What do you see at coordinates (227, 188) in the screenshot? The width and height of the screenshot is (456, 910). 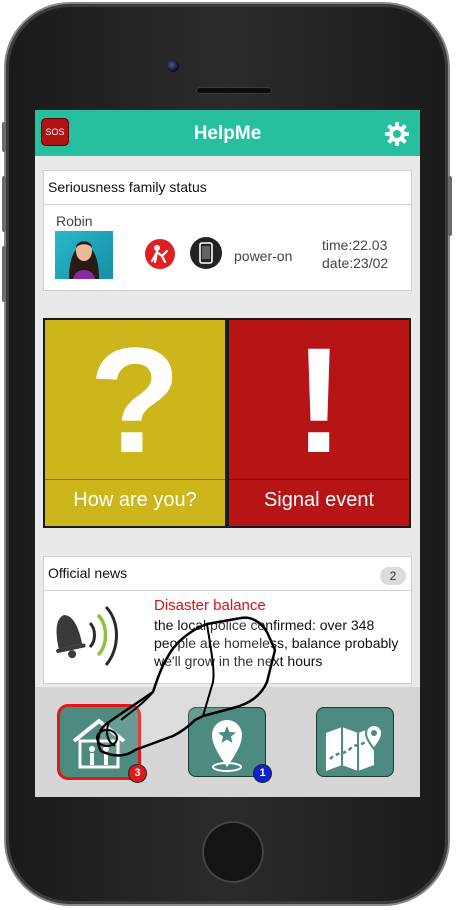 I see `family-status-header: Seriousness family status` at bounding box center [227, 188].